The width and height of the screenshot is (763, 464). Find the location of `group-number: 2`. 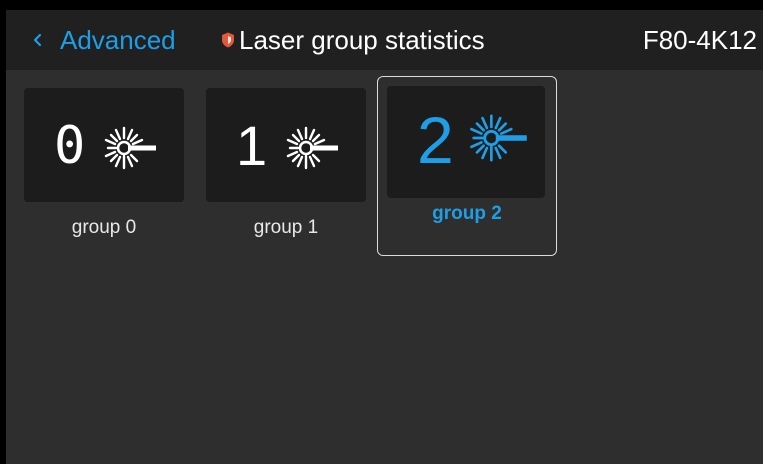

group-number: 2 is located at coordinates (435, 140).